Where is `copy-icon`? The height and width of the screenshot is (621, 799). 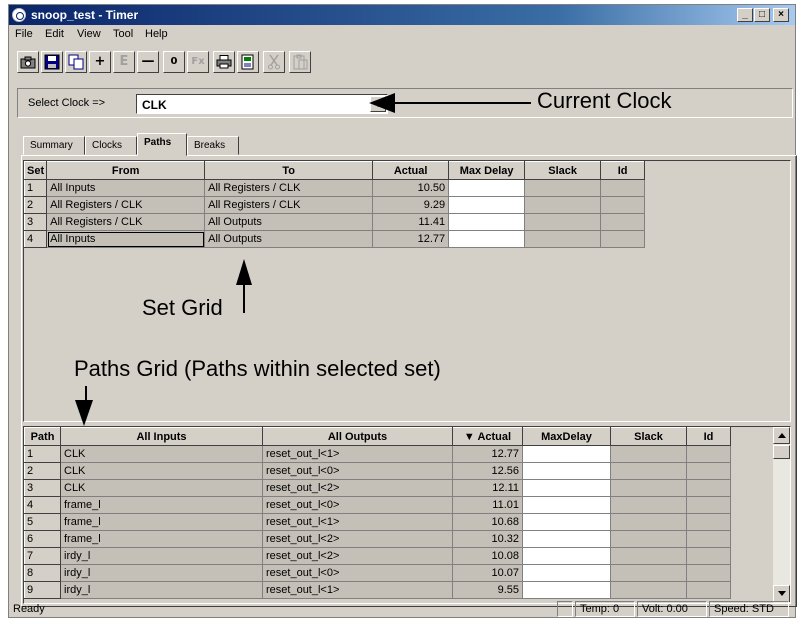 copy-icon is located at coordinates (76, 62).